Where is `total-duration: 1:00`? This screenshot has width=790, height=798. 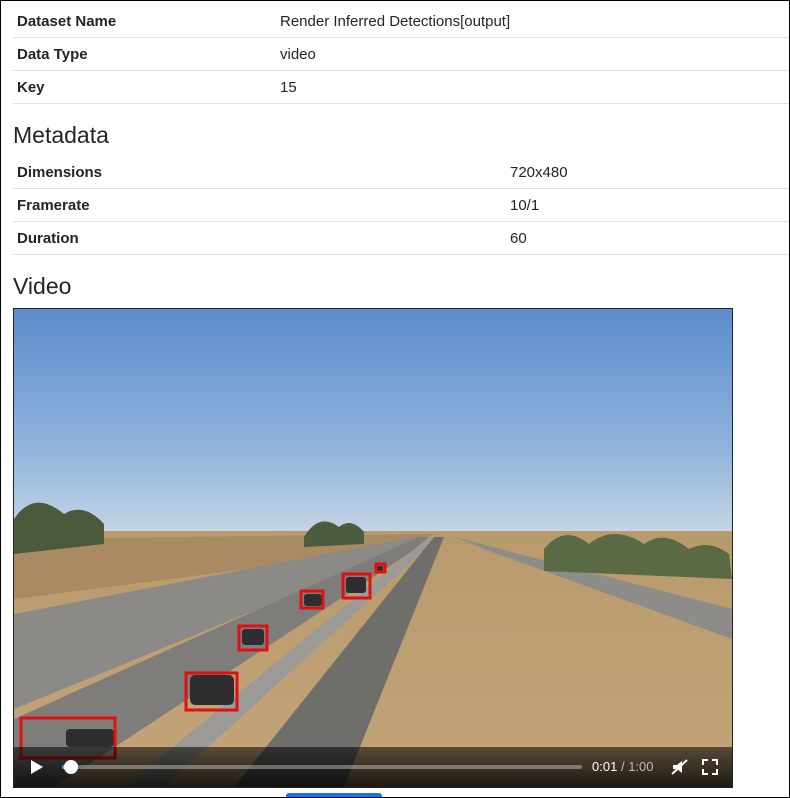
total-duration: 1:00 is located at coordinates (641, 766).